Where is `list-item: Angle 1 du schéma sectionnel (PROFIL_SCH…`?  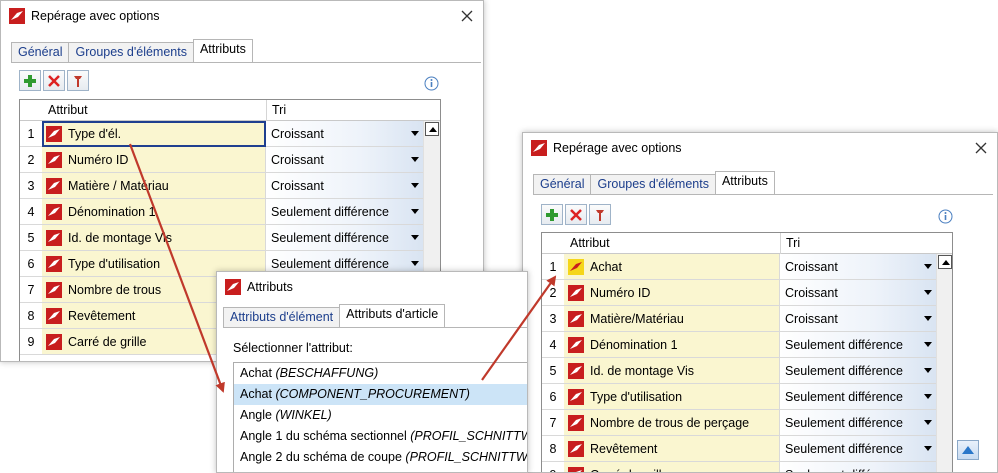
list-item: Angle 1 du schéma sectionnel (PROFIL_SCH… is located at coordinates (380, 436).